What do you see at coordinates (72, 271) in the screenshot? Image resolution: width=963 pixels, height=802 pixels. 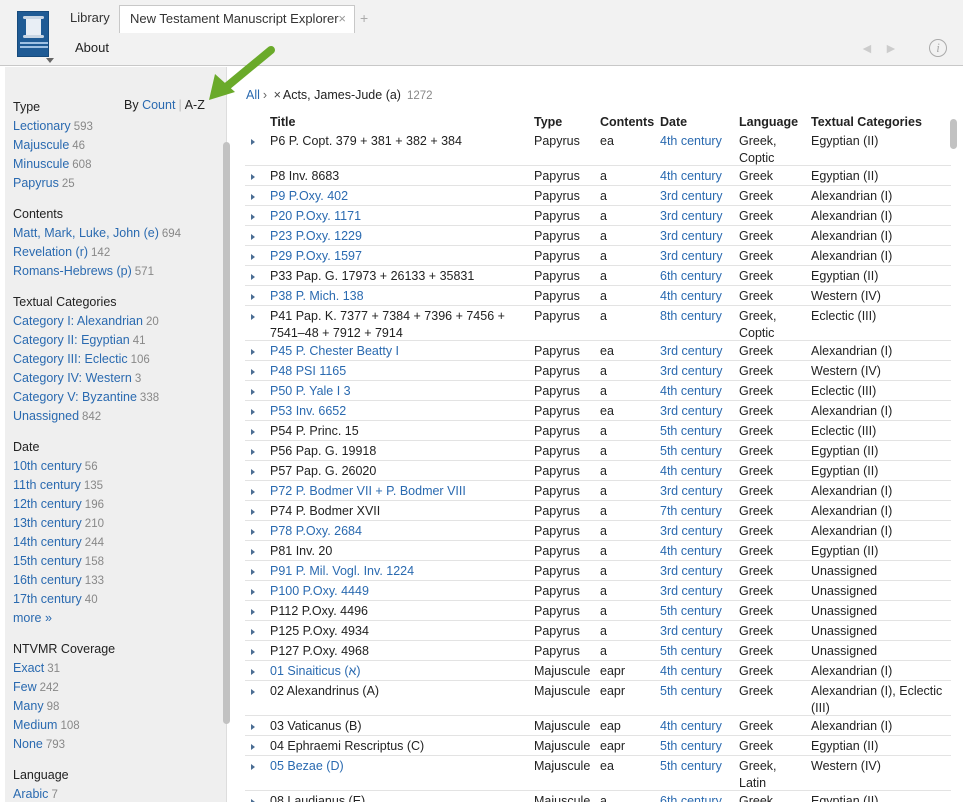 I see `facet-item-label: Romans-Hebrews (p)` at bounding box center [72, 271].